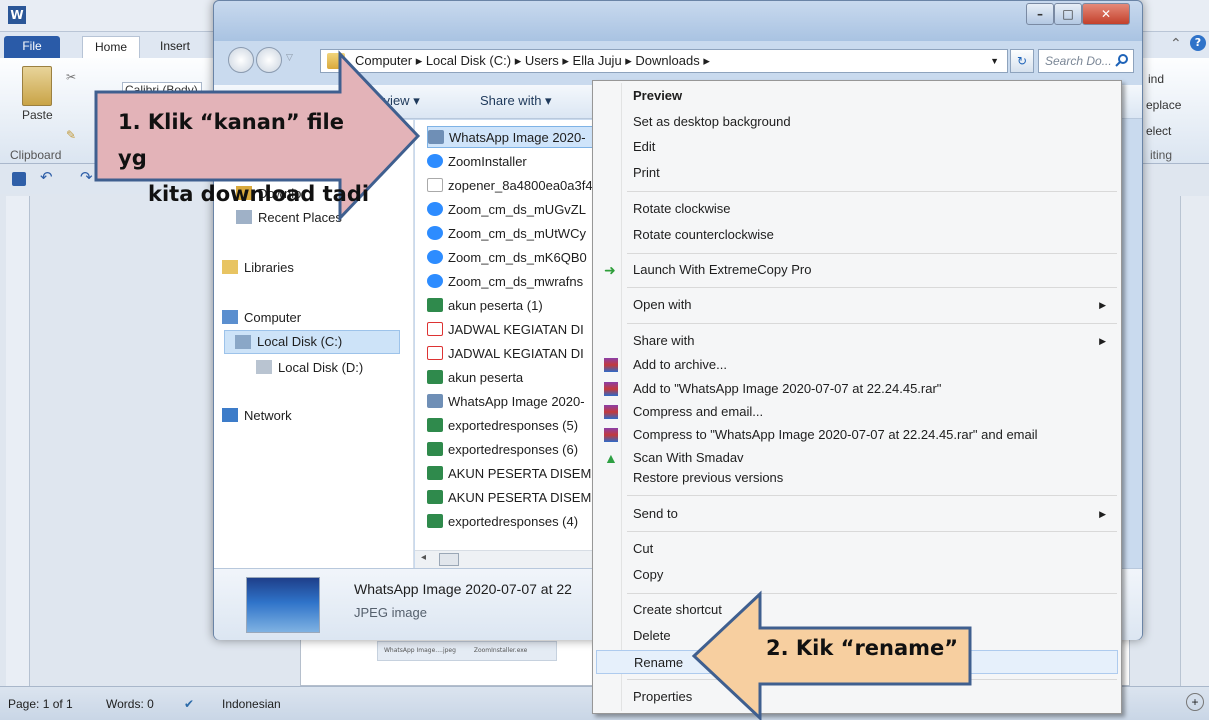  Describe the element at coordinates (449, 559) in the screenshot. I see `scroll-thumb` at that location.